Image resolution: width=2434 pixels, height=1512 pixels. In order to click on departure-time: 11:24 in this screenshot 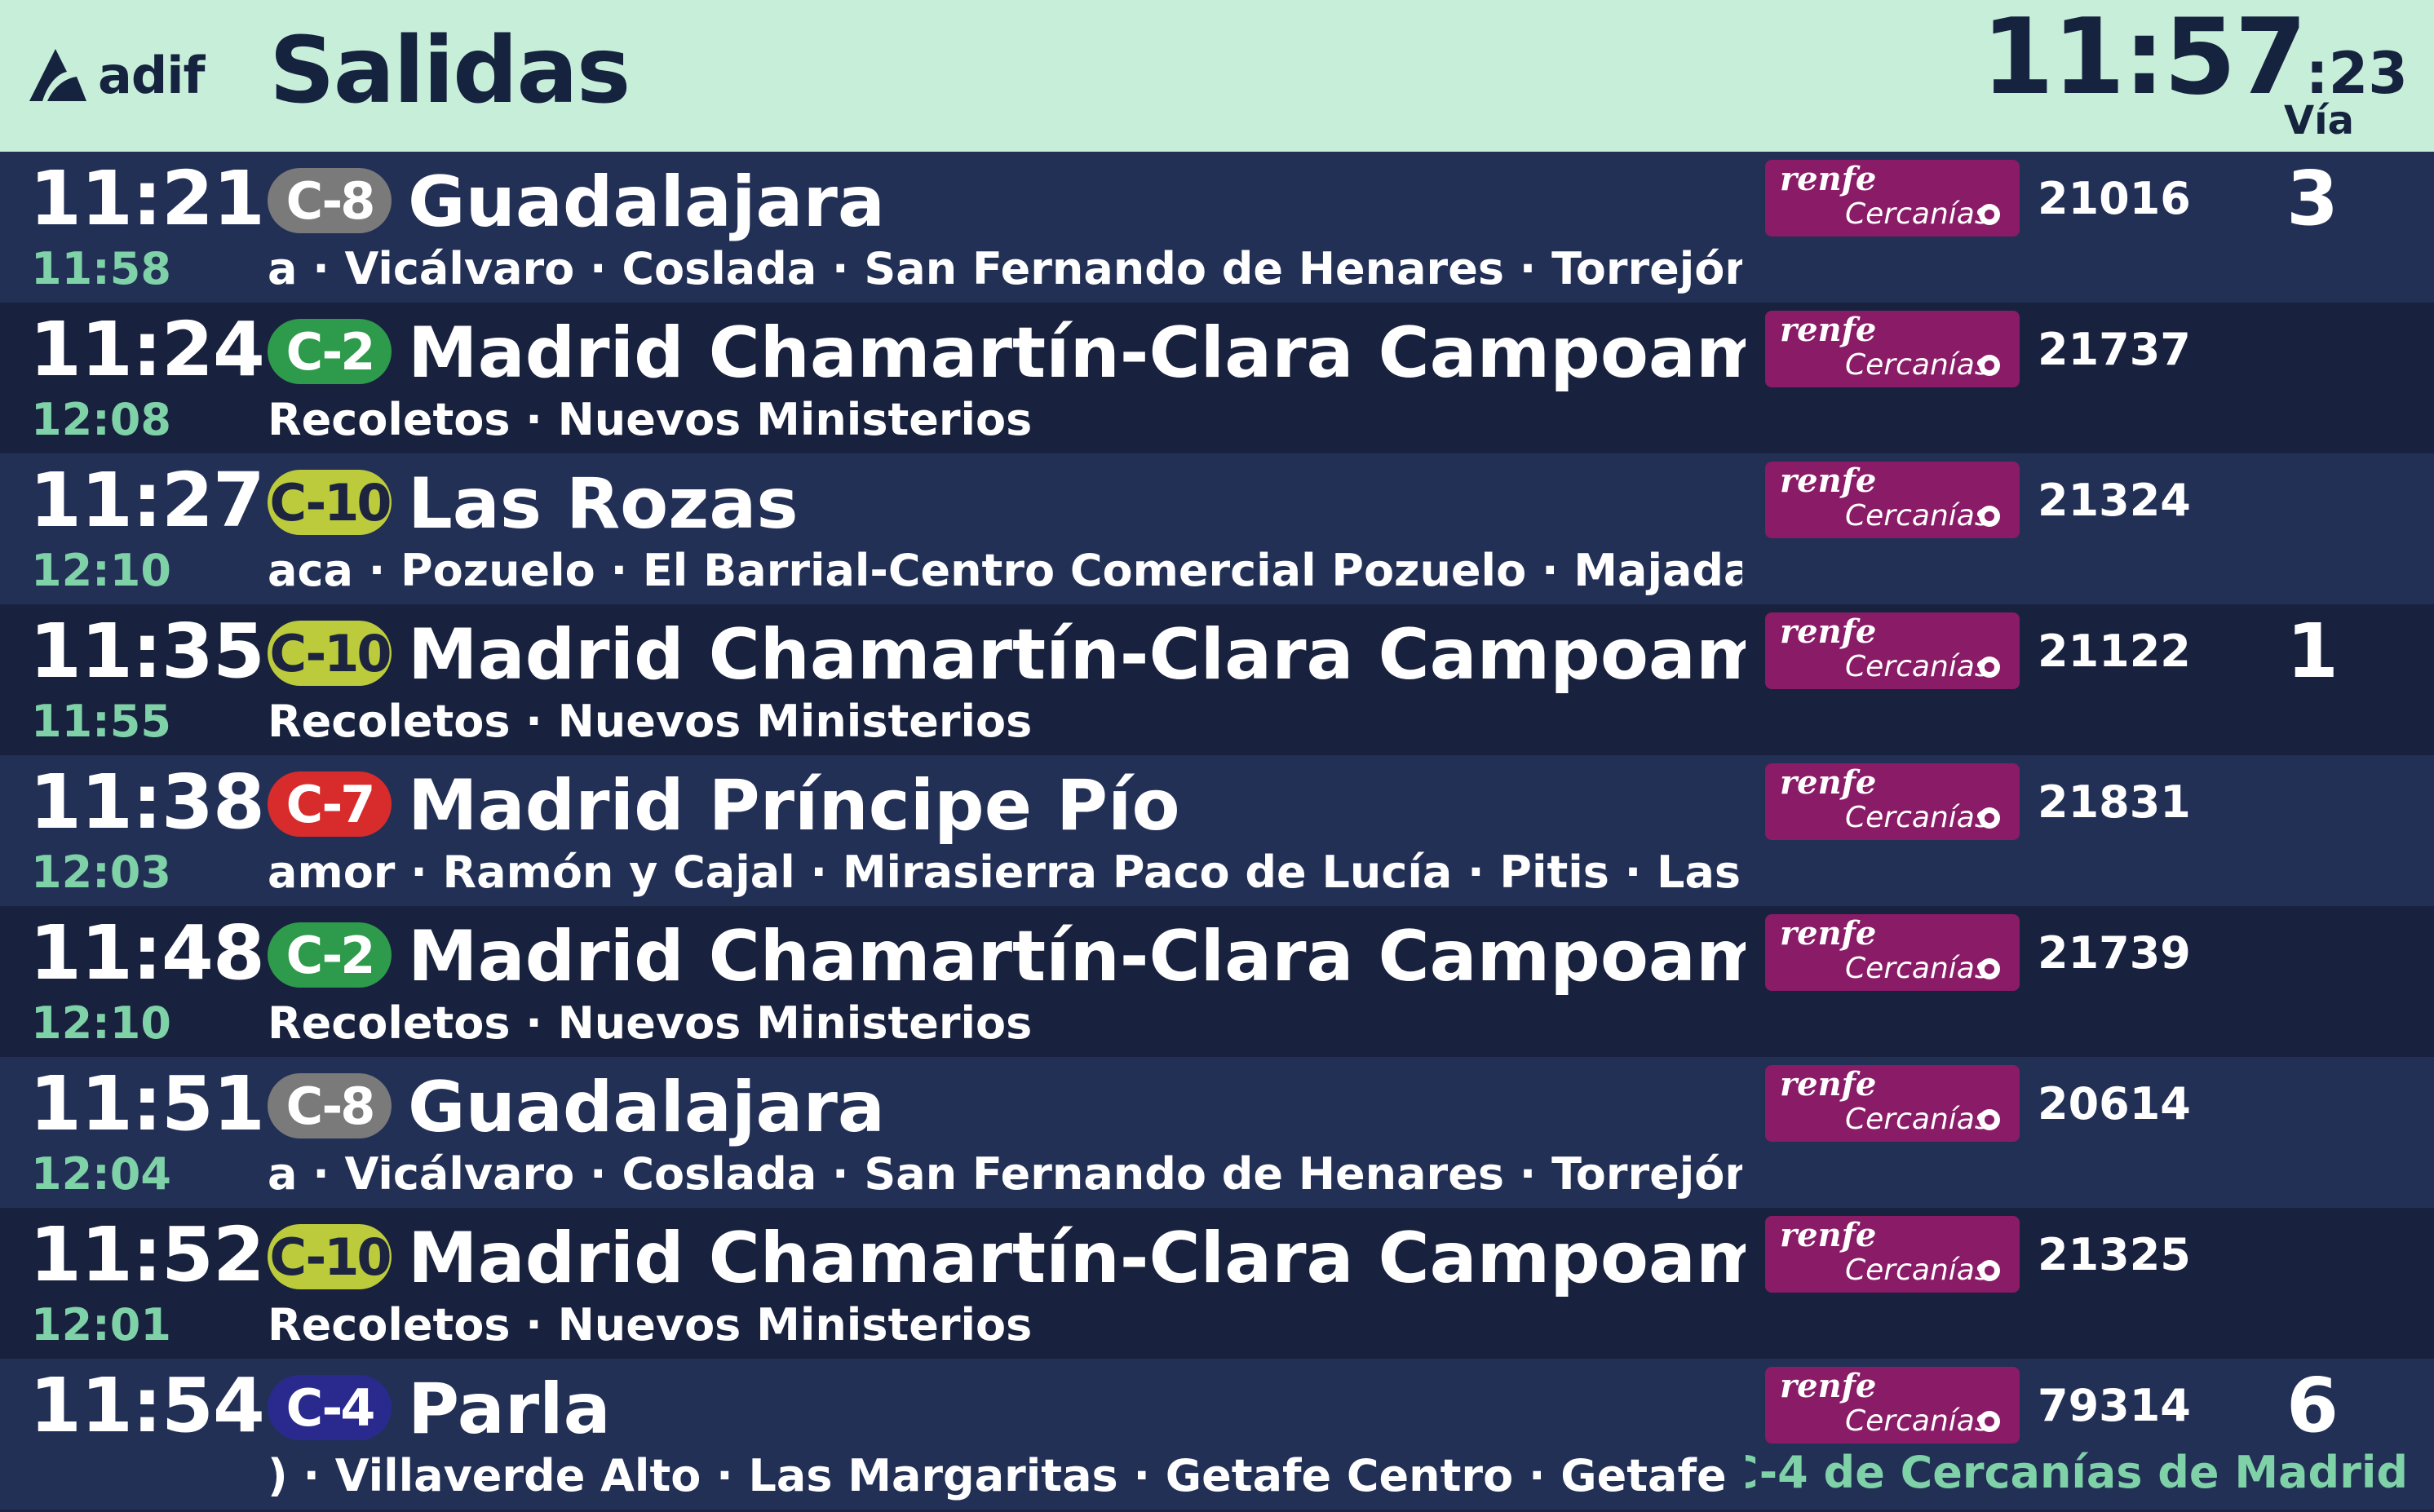, I will do `click(147, 349)`.